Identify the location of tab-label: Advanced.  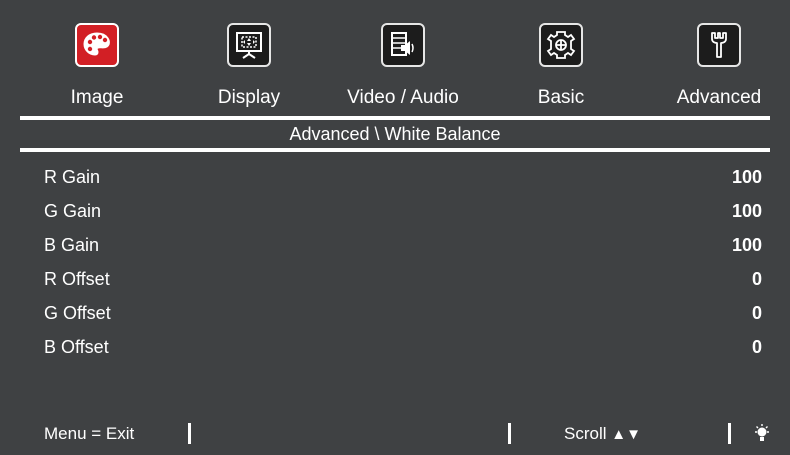
(719, 97).